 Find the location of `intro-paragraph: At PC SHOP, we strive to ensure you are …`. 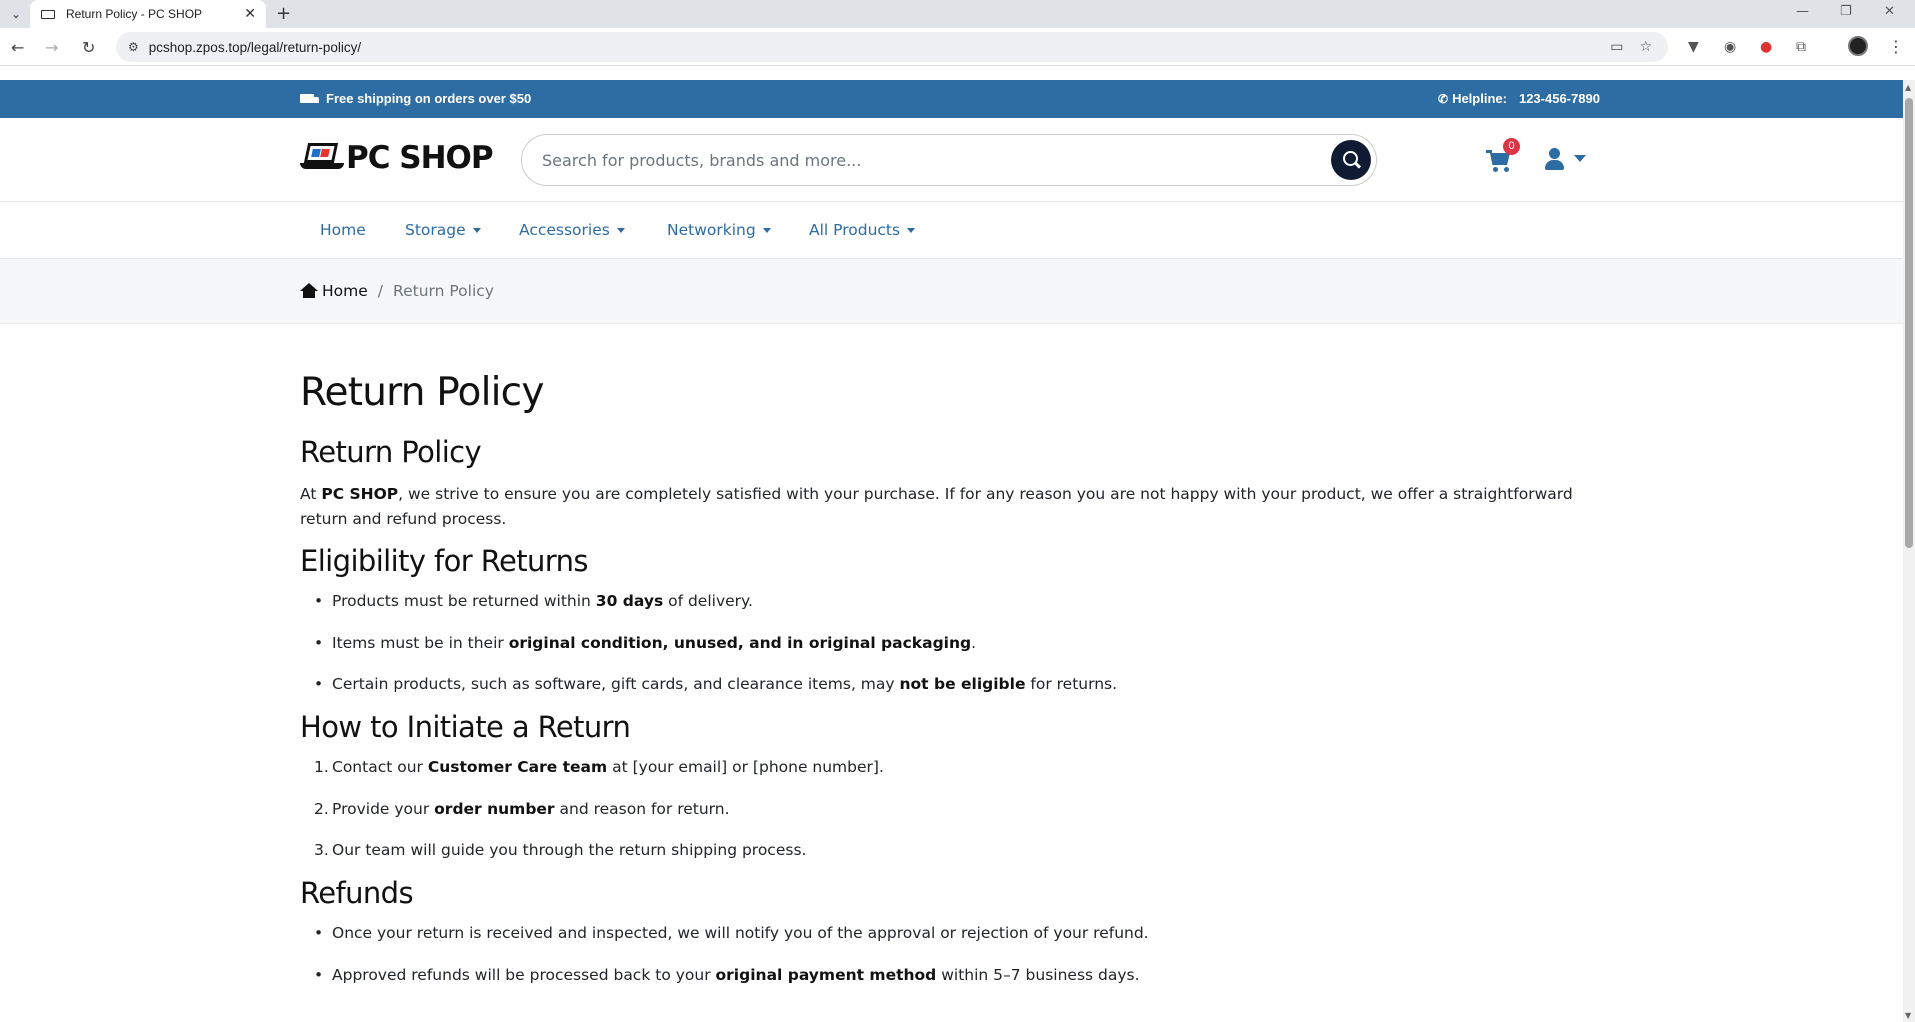

intro-paragraph: At PC SHOP, we strive to ensure you are … is located at coordinates (950, 507).